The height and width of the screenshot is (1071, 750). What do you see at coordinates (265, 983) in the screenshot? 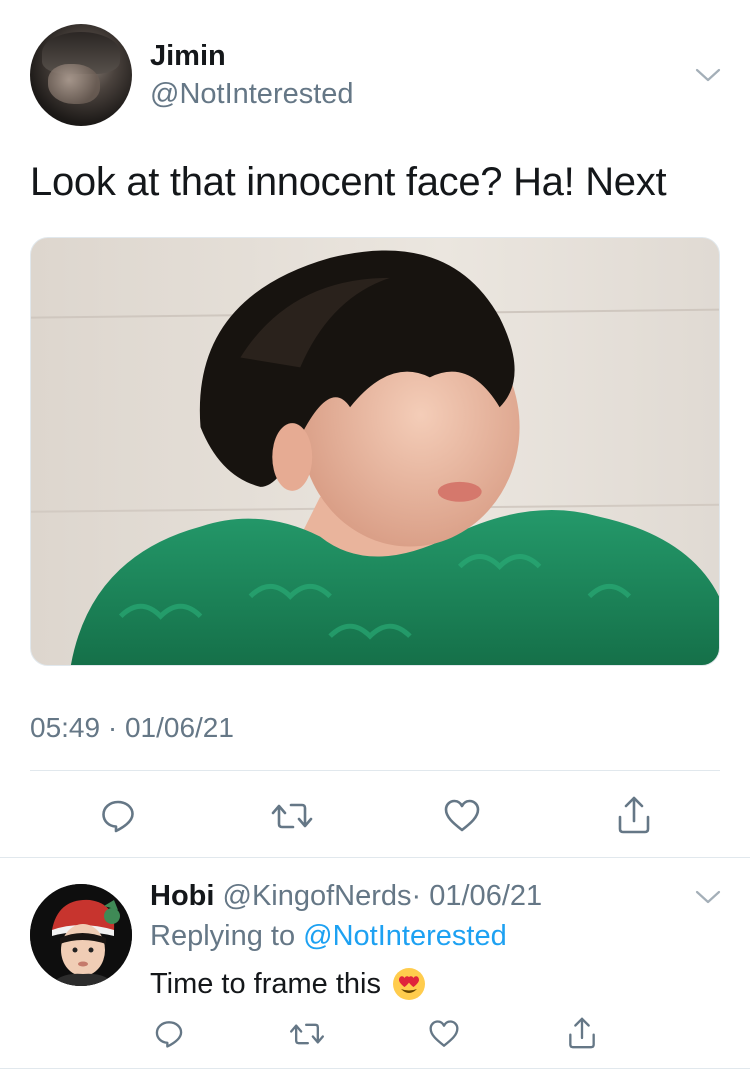
I see `reply-text: Time to frame this` at bounding box center [265, 983].